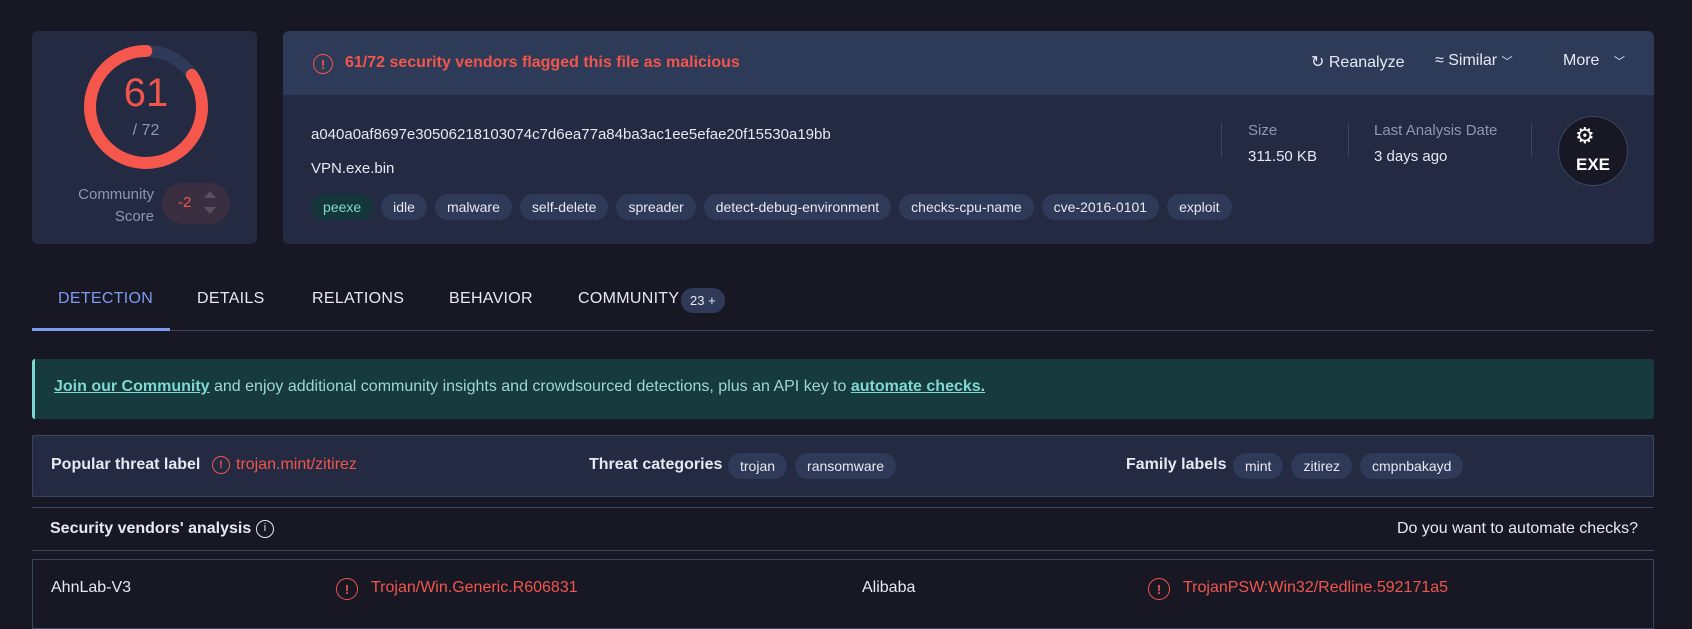 Image resolution: width=1692 pixels, height=629 pixels. What do you see at coordinates (1316, 587) in the screenshot?
I see `vendor-result: TrojanPSW:Win32/Redline.592171a5` at bounding box center [1316, 587].